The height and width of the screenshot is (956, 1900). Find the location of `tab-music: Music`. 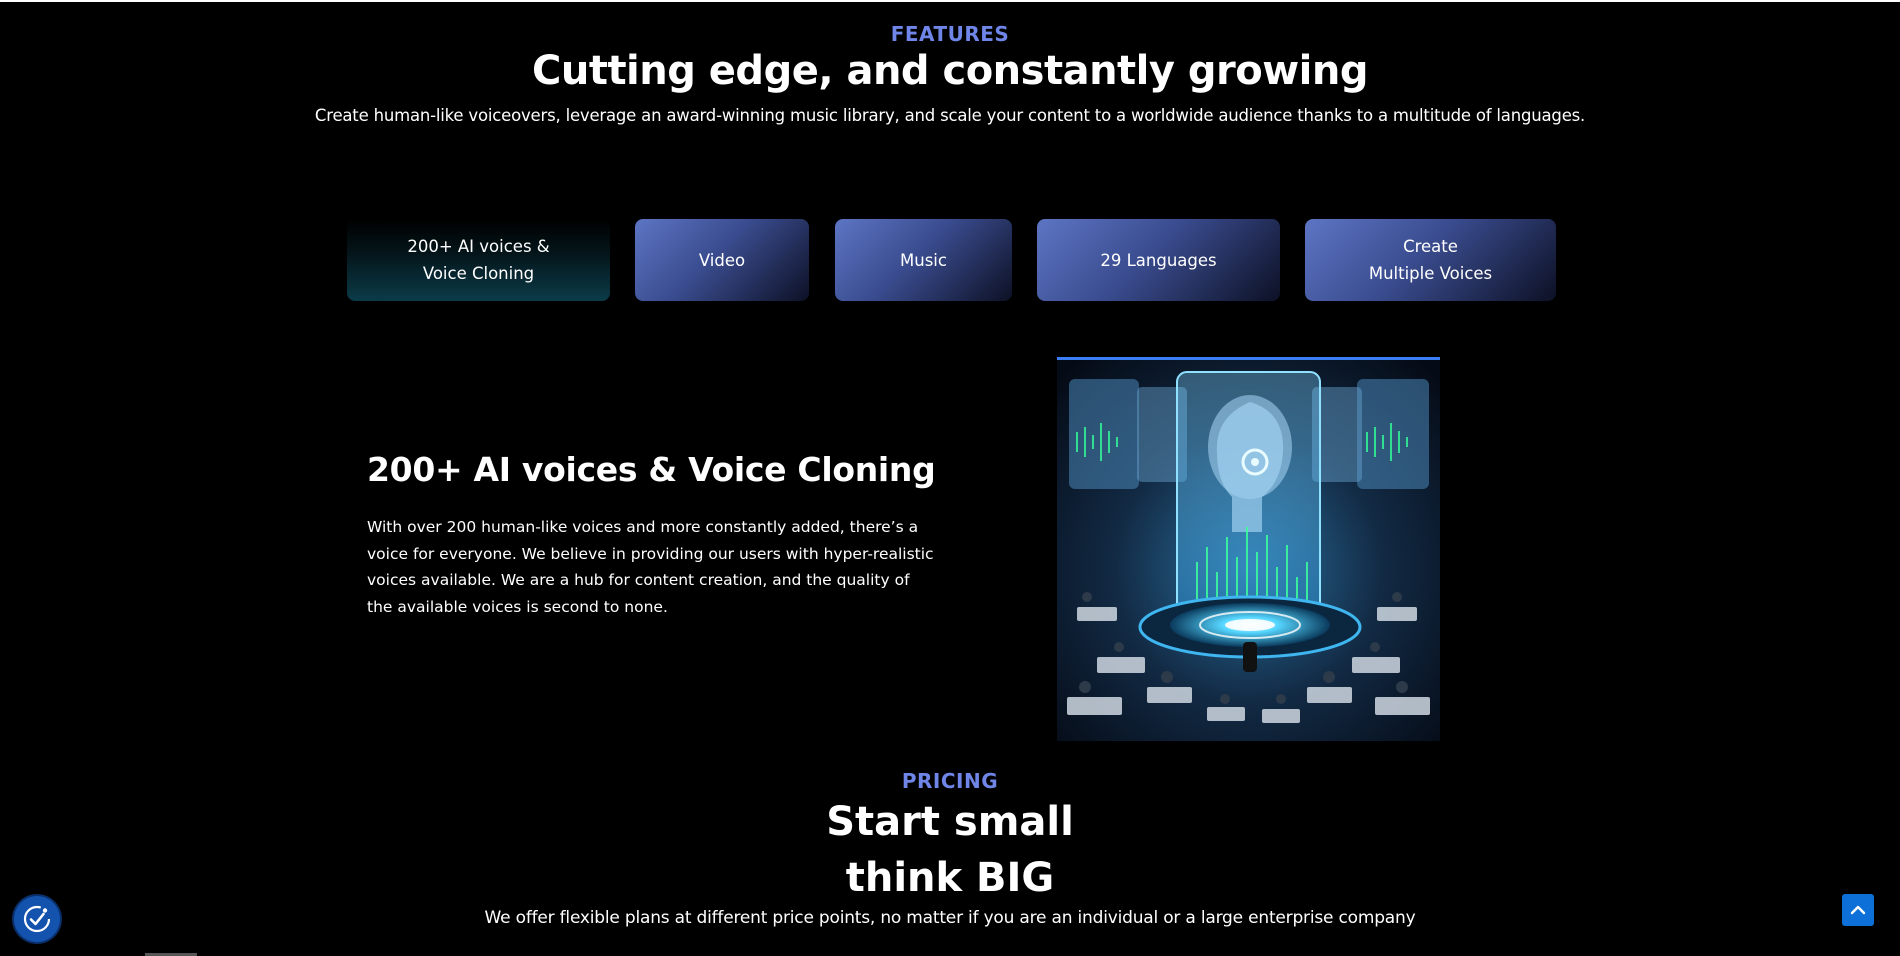

tab-music: Music is located at coordinates (923, 260).